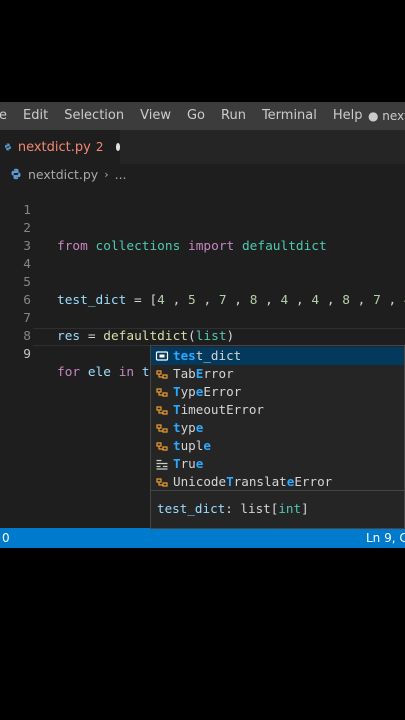  Describe the element at coordinates (192, 445) in the screenshot. I see `suggestion-label: tuple` at that location.